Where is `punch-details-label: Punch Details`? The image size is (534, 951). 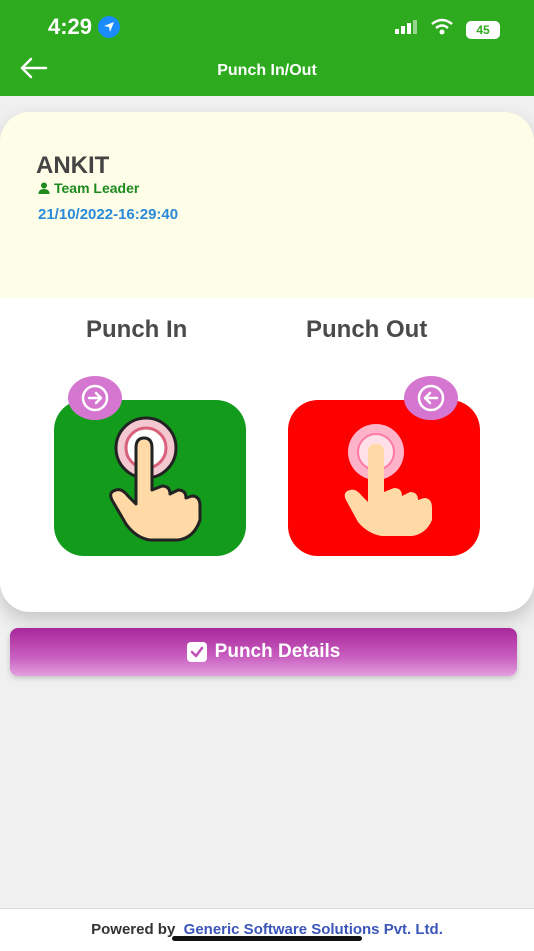 punch-details-label: Punch Details is located at coordinates (277, 651).